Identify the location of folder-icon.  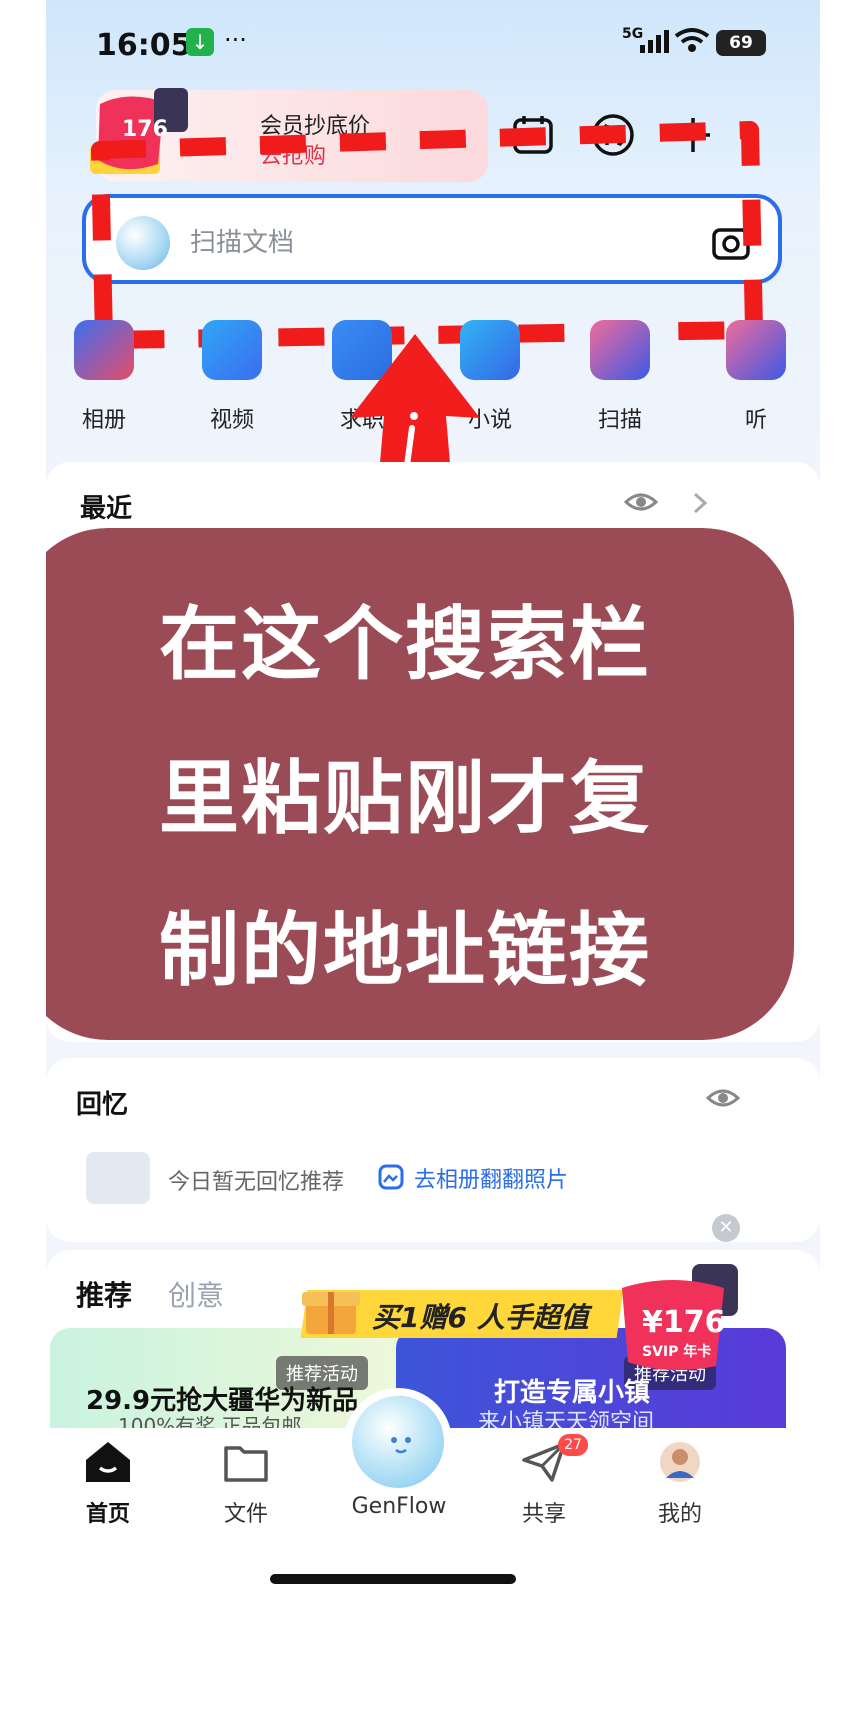
(246, 1464).